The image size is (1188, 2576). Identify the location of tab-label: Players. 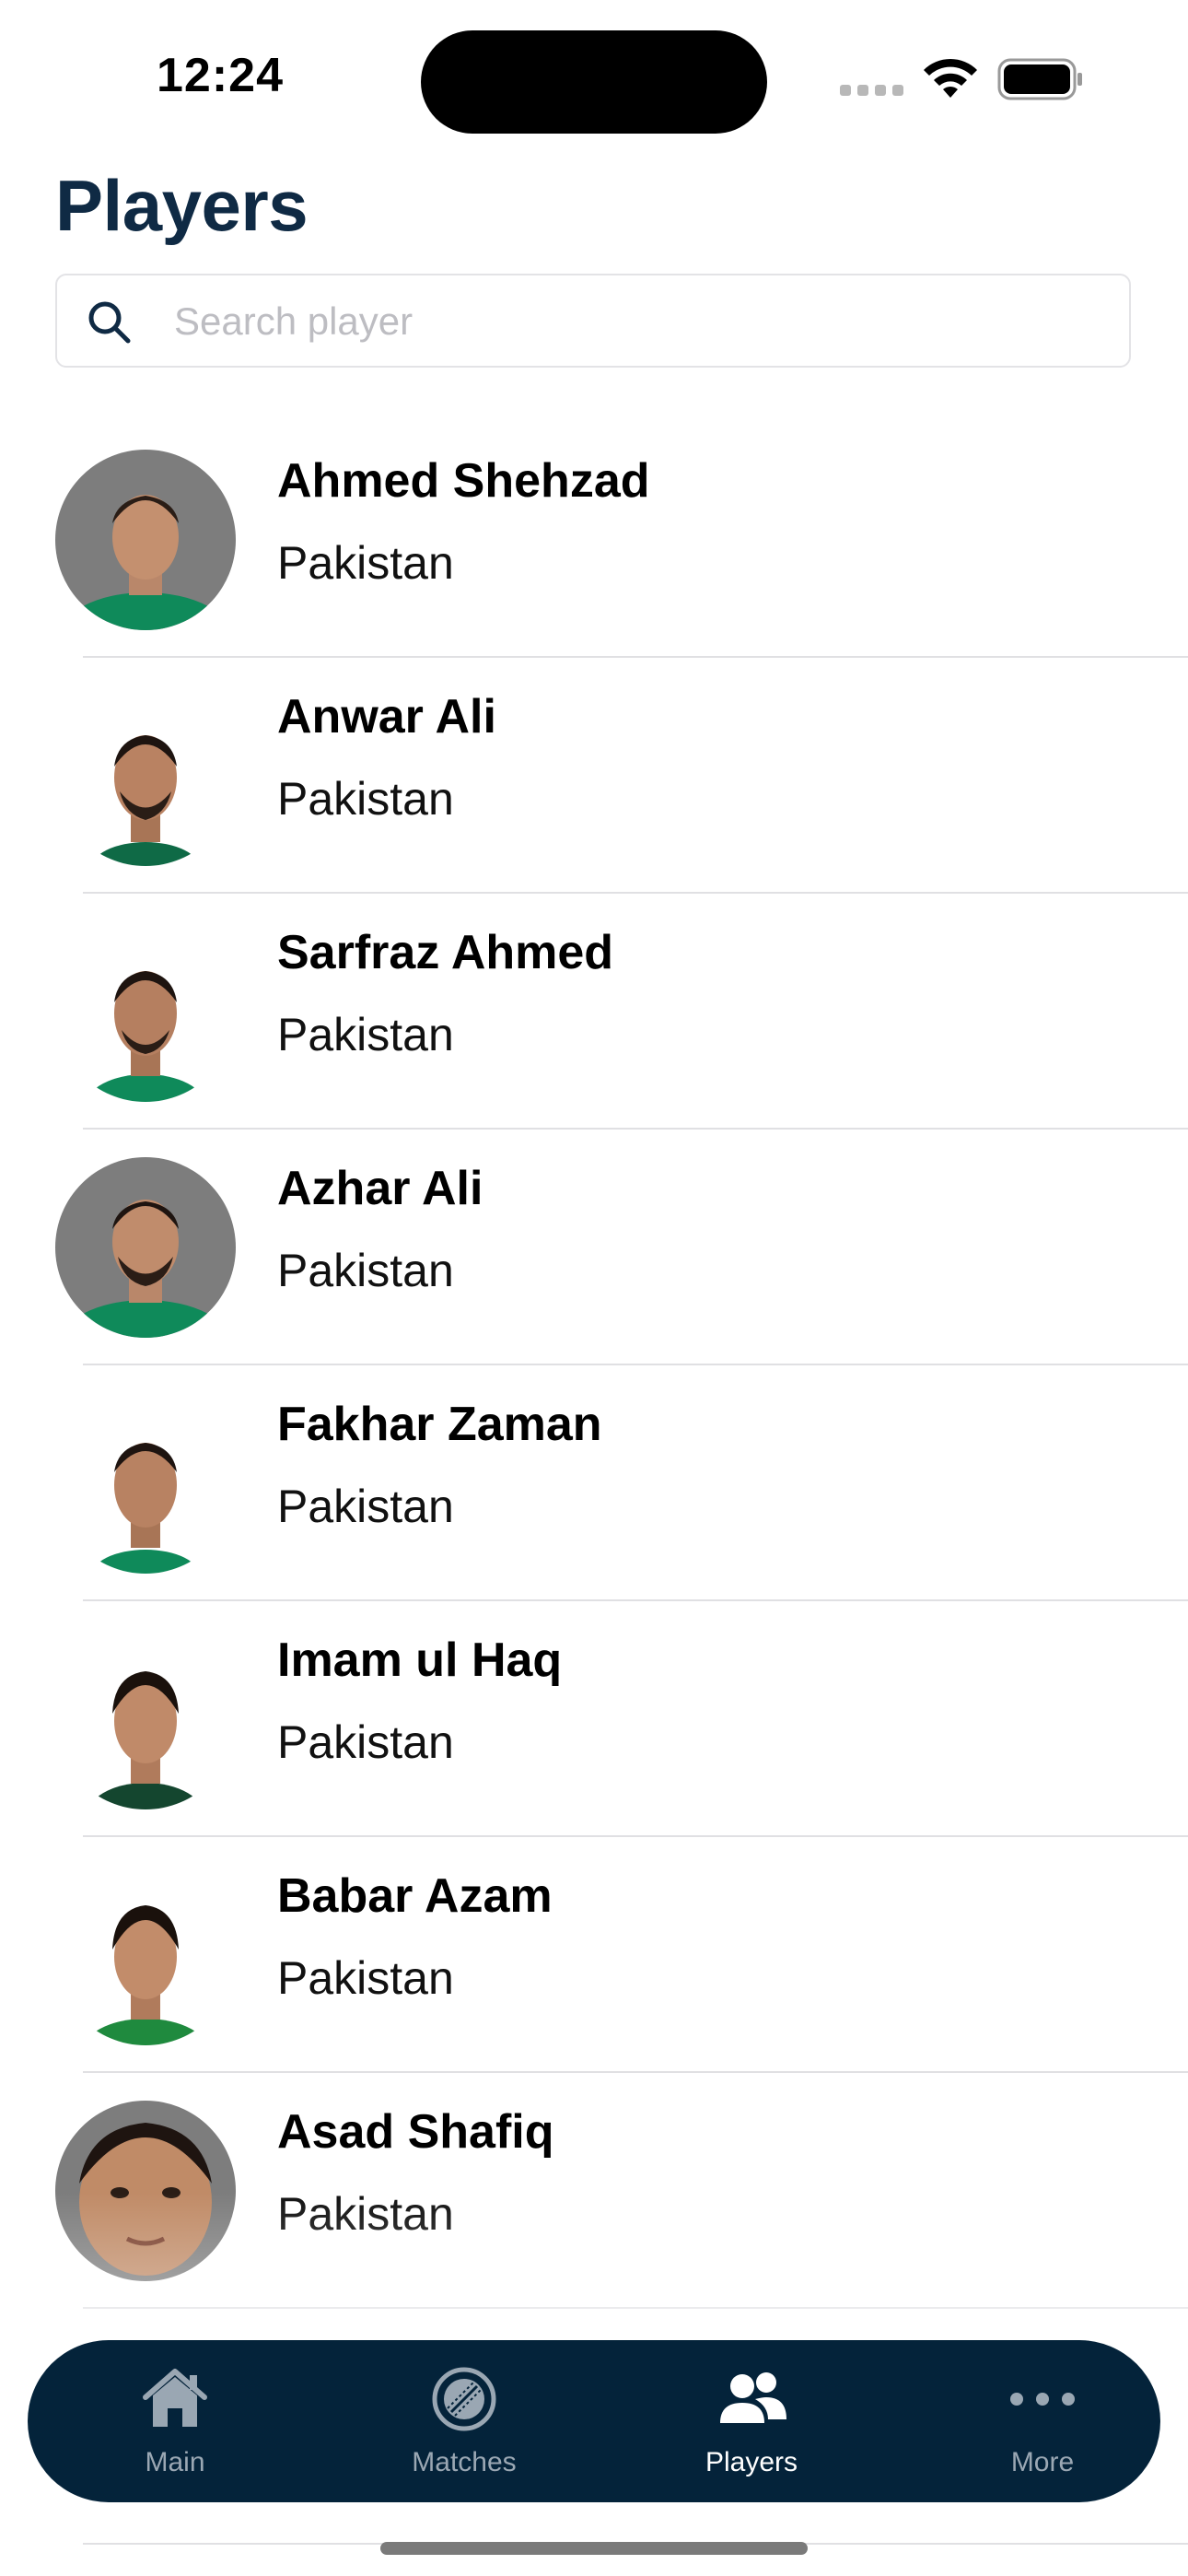
(751, 2462).